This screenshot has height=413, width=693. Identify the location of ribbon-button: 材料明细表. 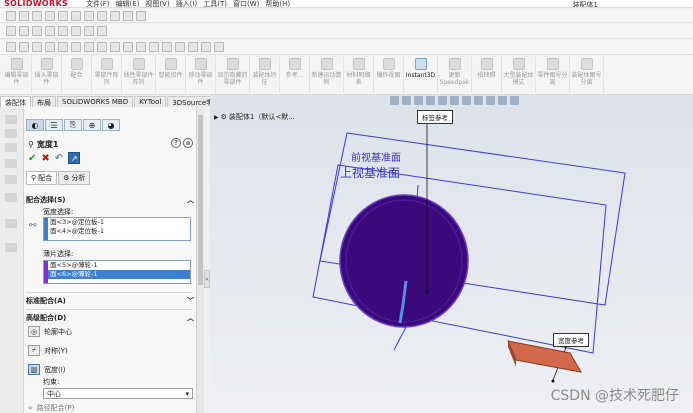
(359, 74).